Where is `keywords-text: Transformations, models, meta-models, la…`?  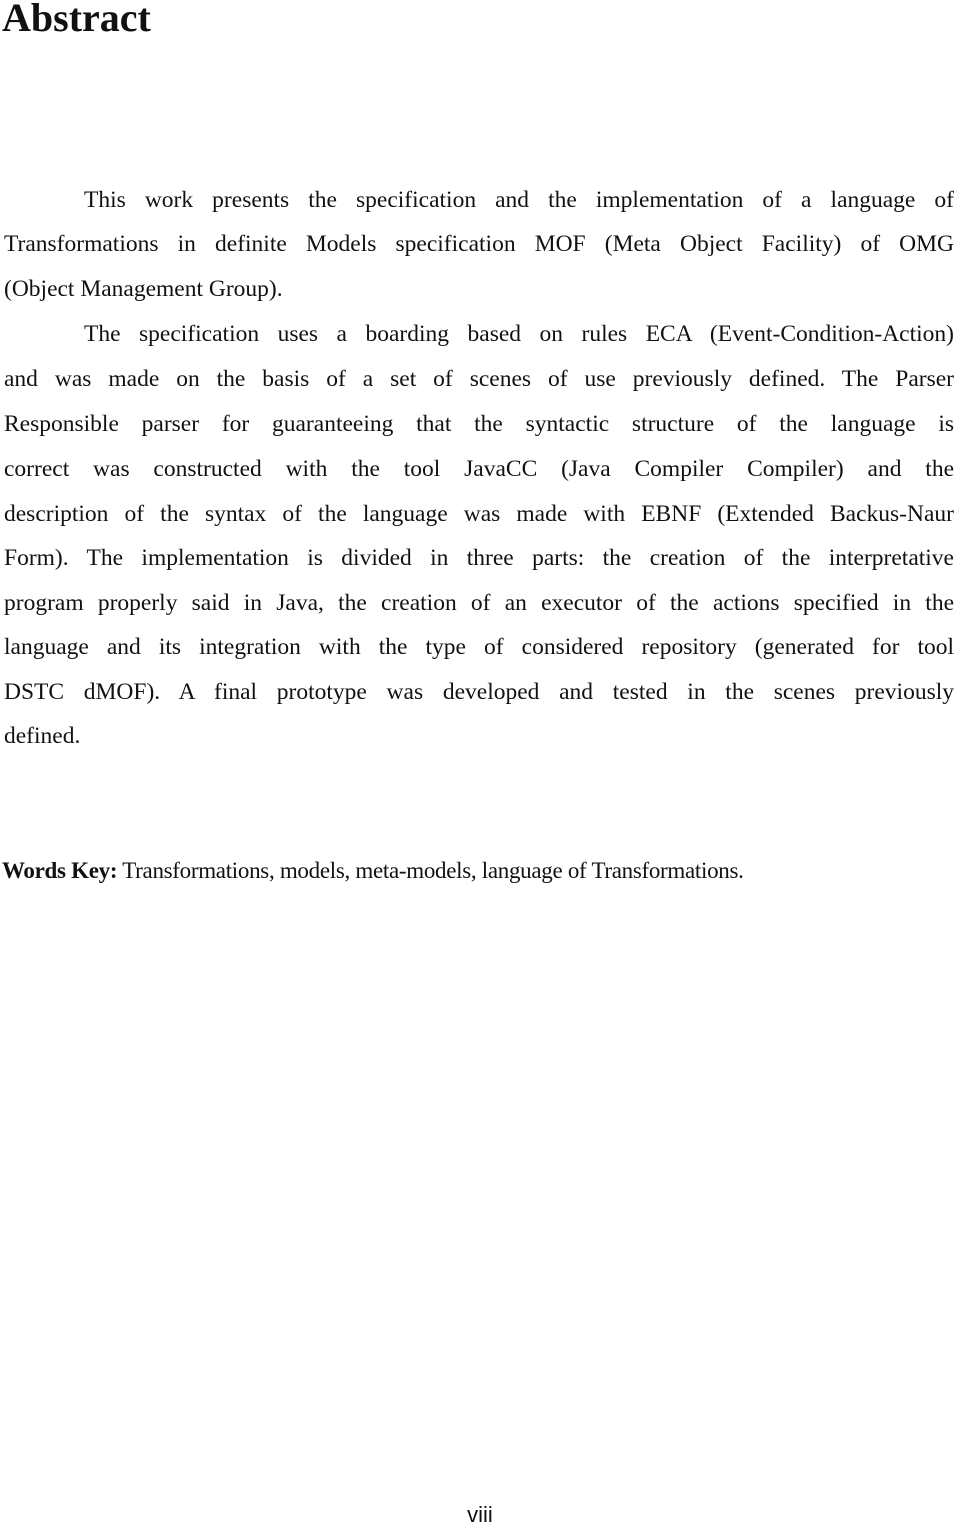 keywords-text: Transformations, models, meta-models, la… is located at coordinates (430, 870).